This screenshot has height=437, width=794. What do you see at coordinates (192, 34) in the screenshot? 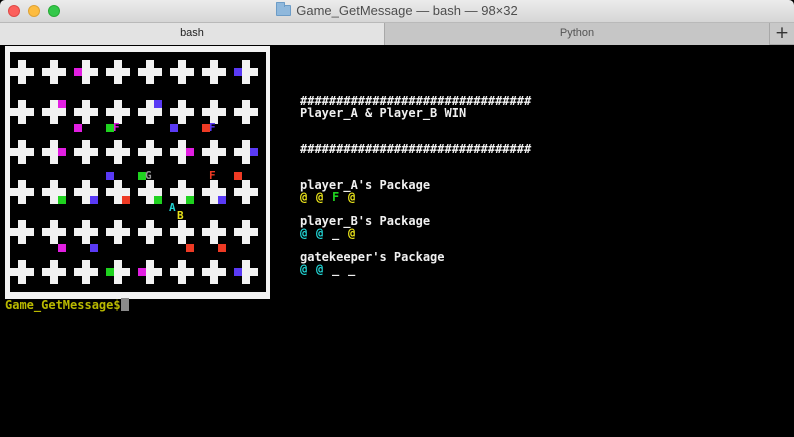
I see `tab-bash: bash` at bounding box center [192, 34].